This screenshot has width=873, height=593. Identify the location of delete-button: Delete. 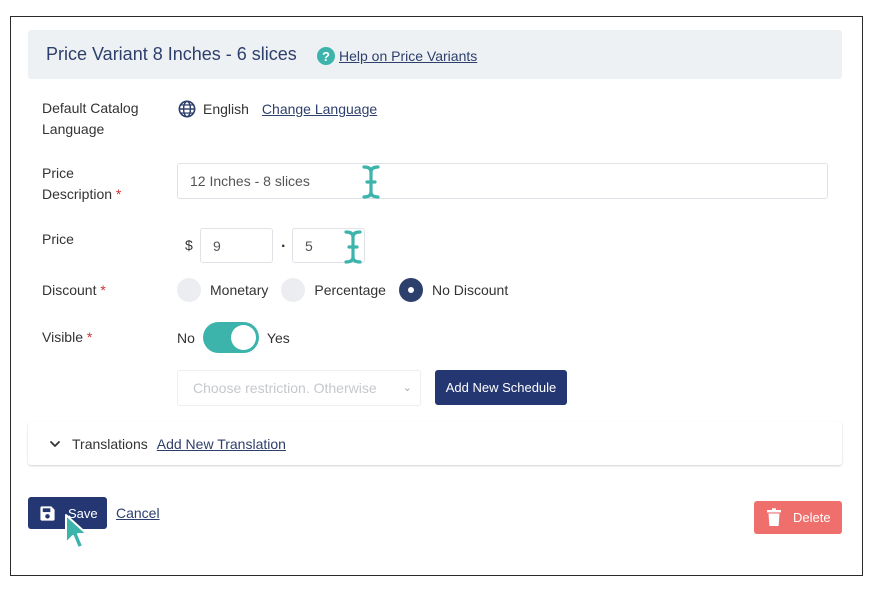
(798, 517).